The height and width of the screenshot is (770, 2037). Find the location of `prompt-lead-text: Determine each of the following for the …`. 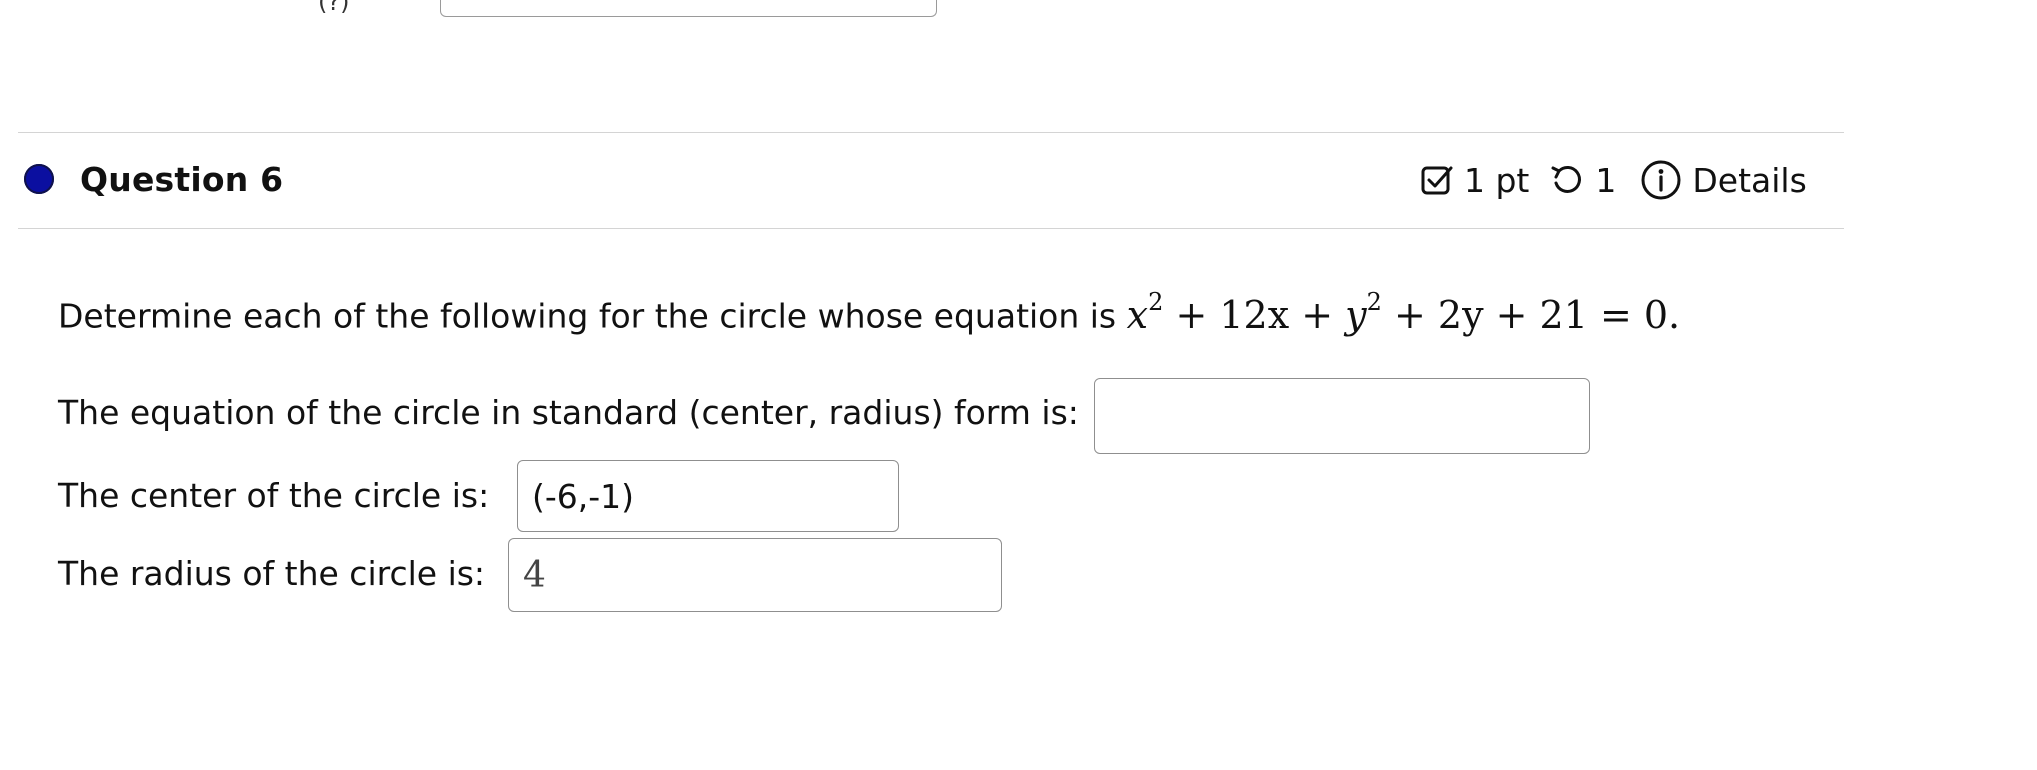

prompt-lead-text: Determine each of the following for the … is located at coordinates (587, 316).